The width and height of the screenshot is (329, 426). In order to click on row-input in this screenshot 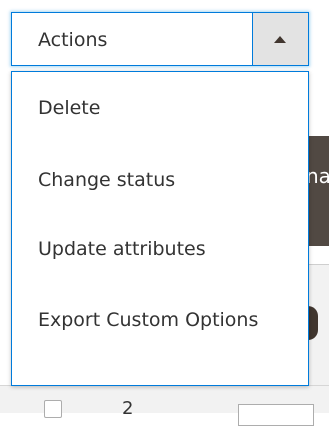, I will do `click(276, 415)`.